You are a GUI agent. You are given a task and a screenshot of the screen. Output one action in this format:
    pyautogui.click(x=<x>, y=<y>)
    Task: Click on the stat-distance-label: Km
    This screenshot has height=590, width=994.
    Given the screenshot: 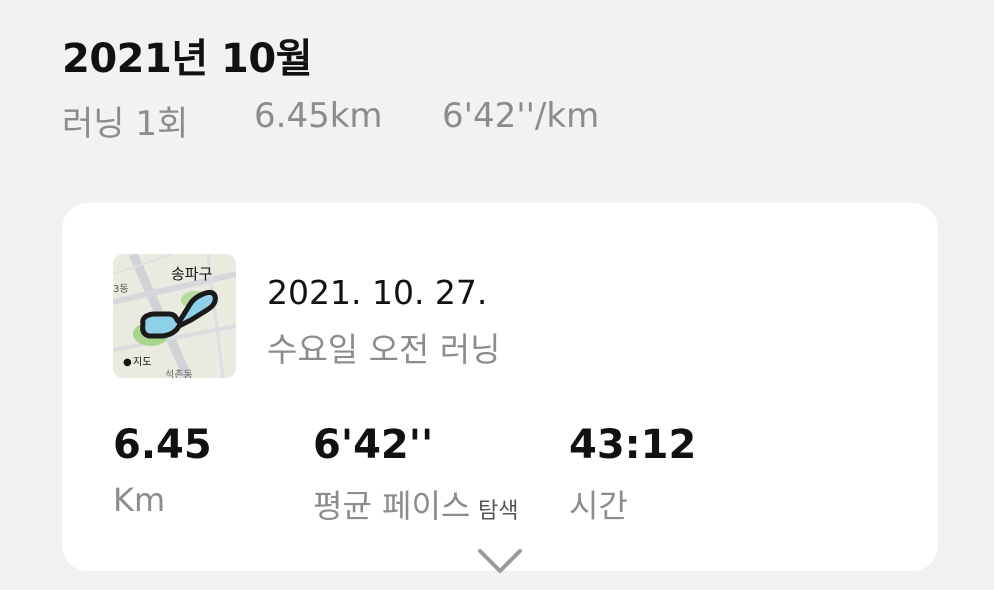 What is the action you would take?
    pyautogui.click(x=139, y=500)
    